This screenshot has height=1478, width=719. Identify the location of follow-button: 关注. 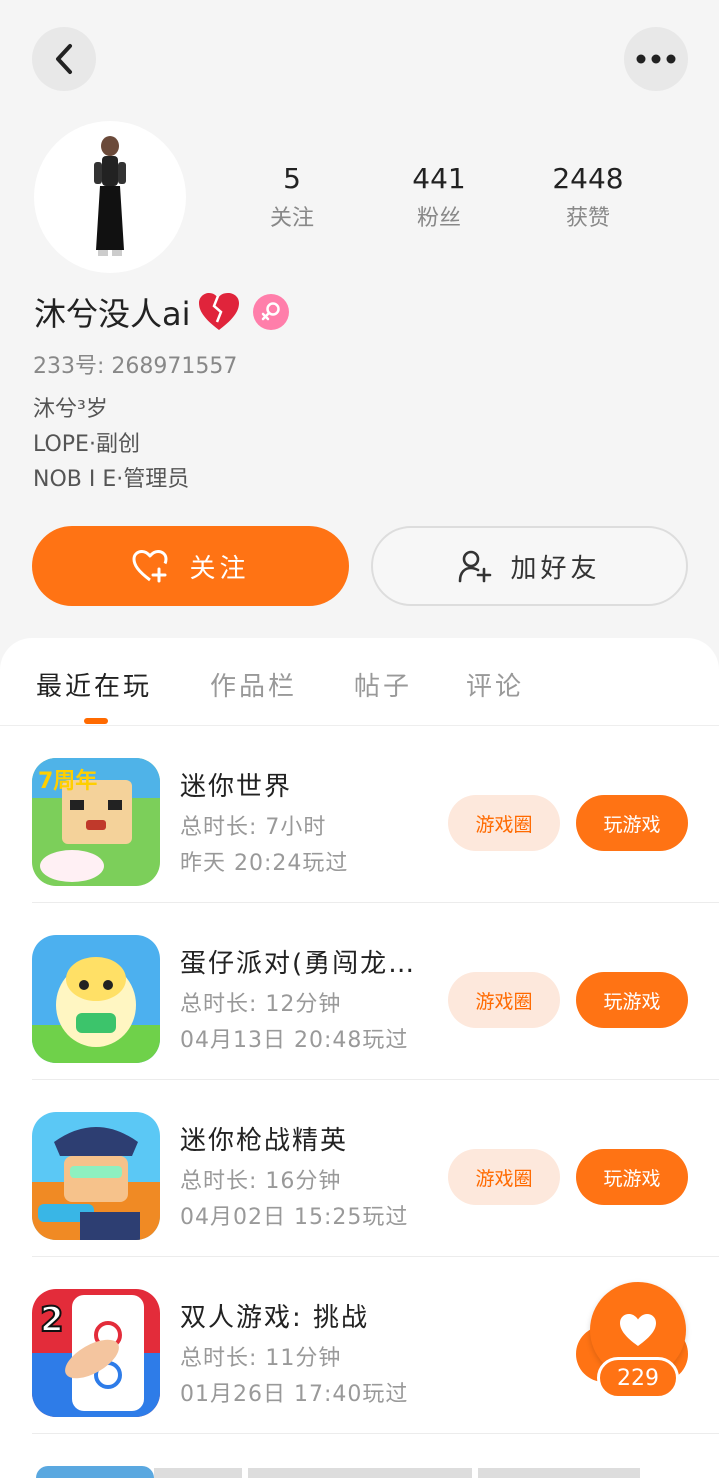
(190, 566).